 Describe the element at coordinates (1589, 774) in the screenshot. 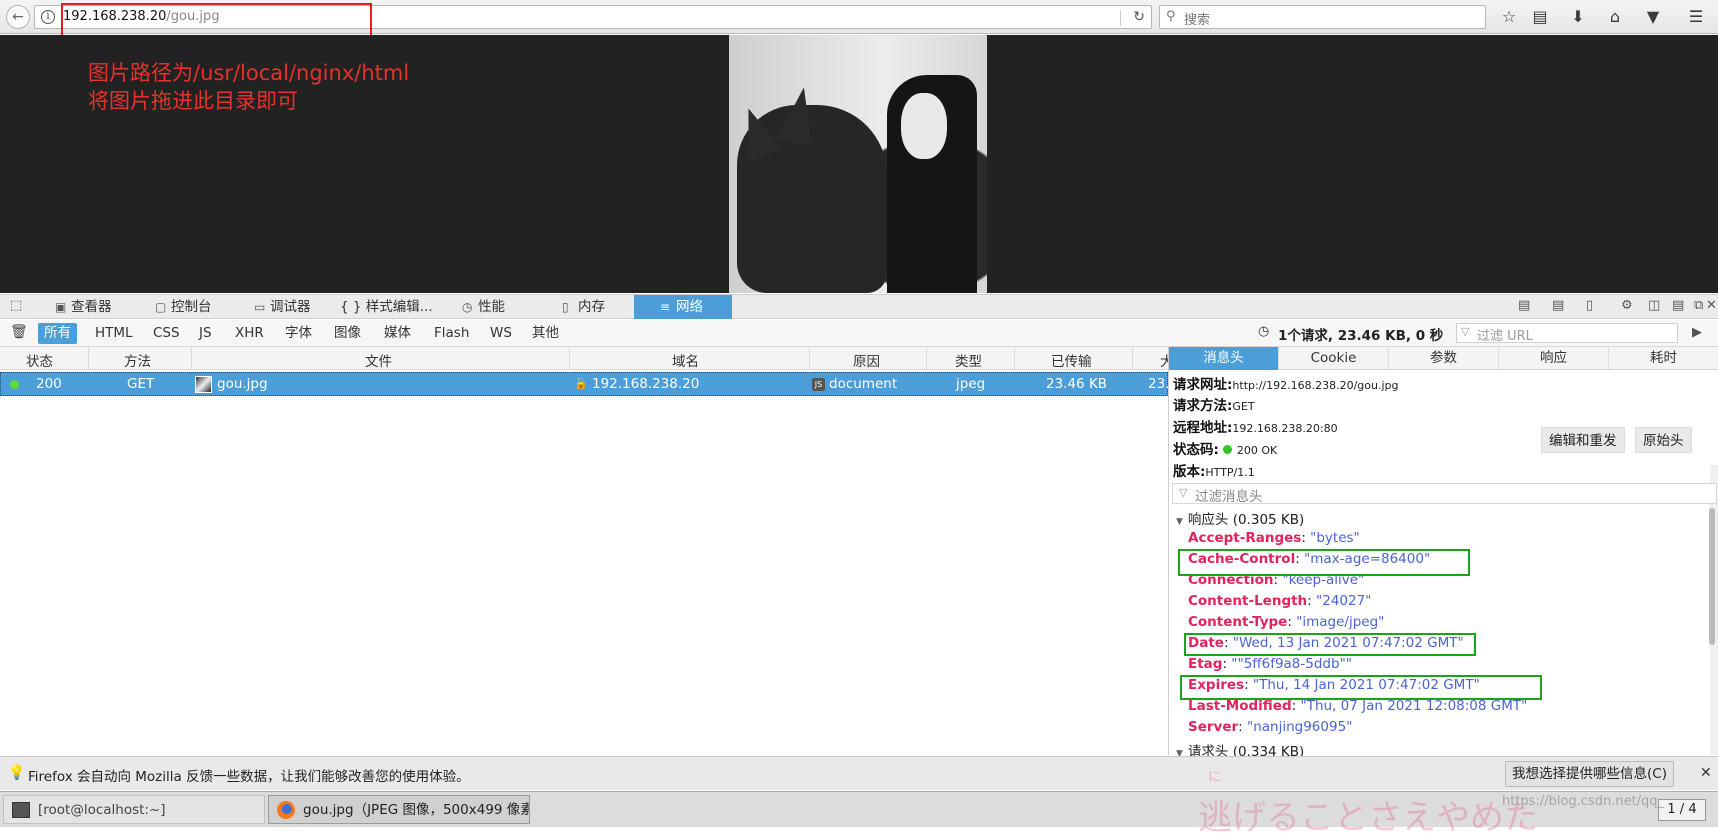

I see `choose-info-button: 我想选择提供哪些信息(C)` at that location.